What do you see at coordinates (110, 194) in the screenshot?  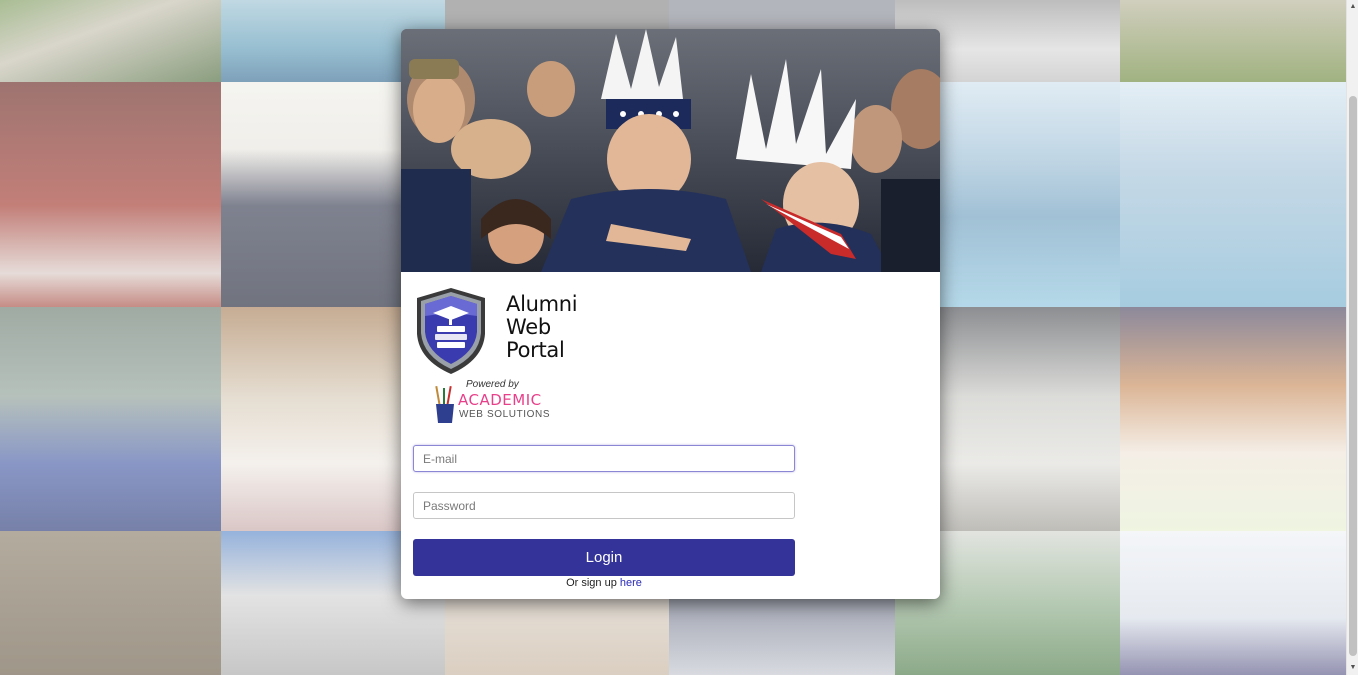 I see `bg-photo-sprinter` at bounding box center [110, 194].